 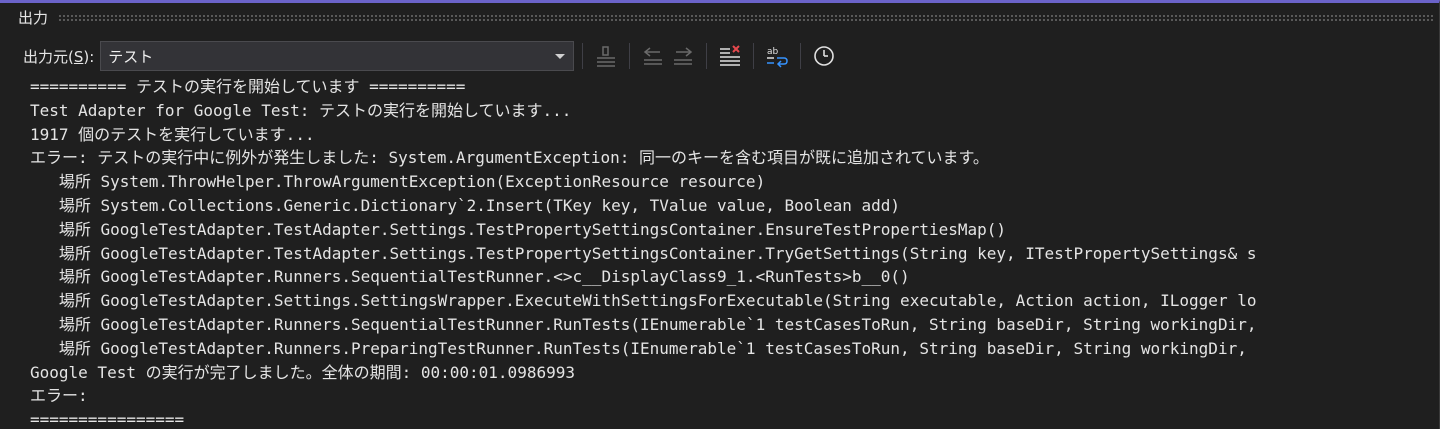 I want to click on word-wrap-icon: ab, so click(x=778, y=57).